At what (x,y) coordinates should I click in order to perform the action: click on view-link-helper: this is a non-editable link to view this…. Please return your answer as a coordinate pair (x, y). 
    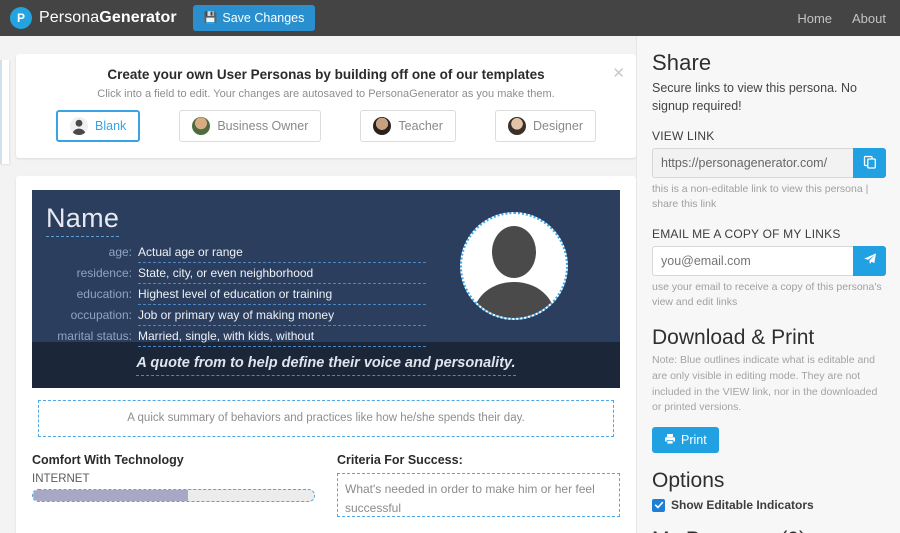
    Looking at the image, I should click on (769, 197).